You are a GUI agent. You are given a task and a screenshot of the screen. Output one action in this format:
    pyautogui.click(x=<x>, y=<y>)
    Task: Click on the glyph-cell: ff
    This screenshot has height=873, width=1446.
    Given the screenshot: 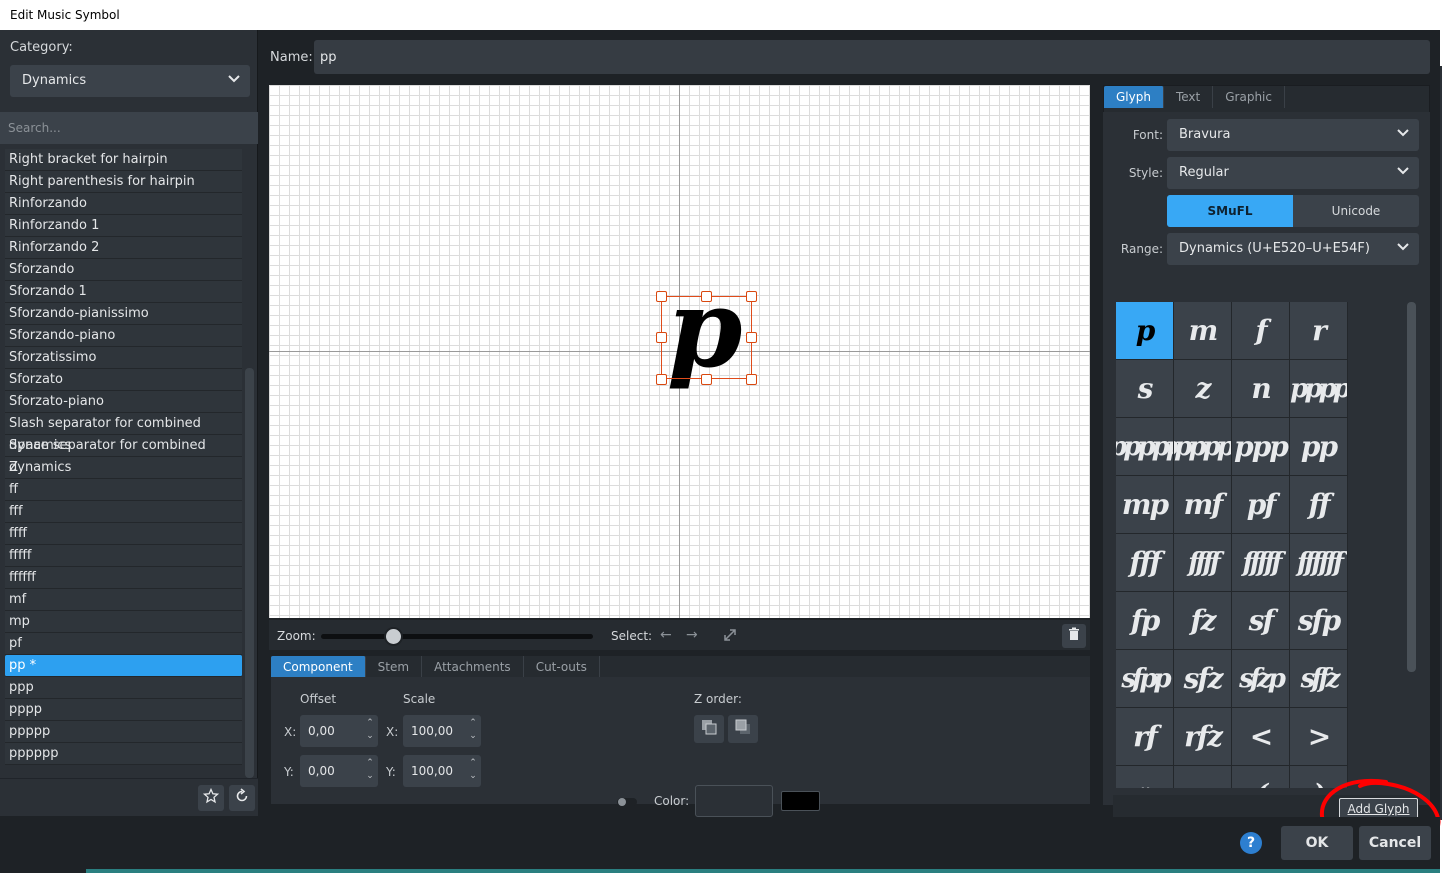 What is the action you would take?
    pyautogui.click(x=1318, y=504)
    